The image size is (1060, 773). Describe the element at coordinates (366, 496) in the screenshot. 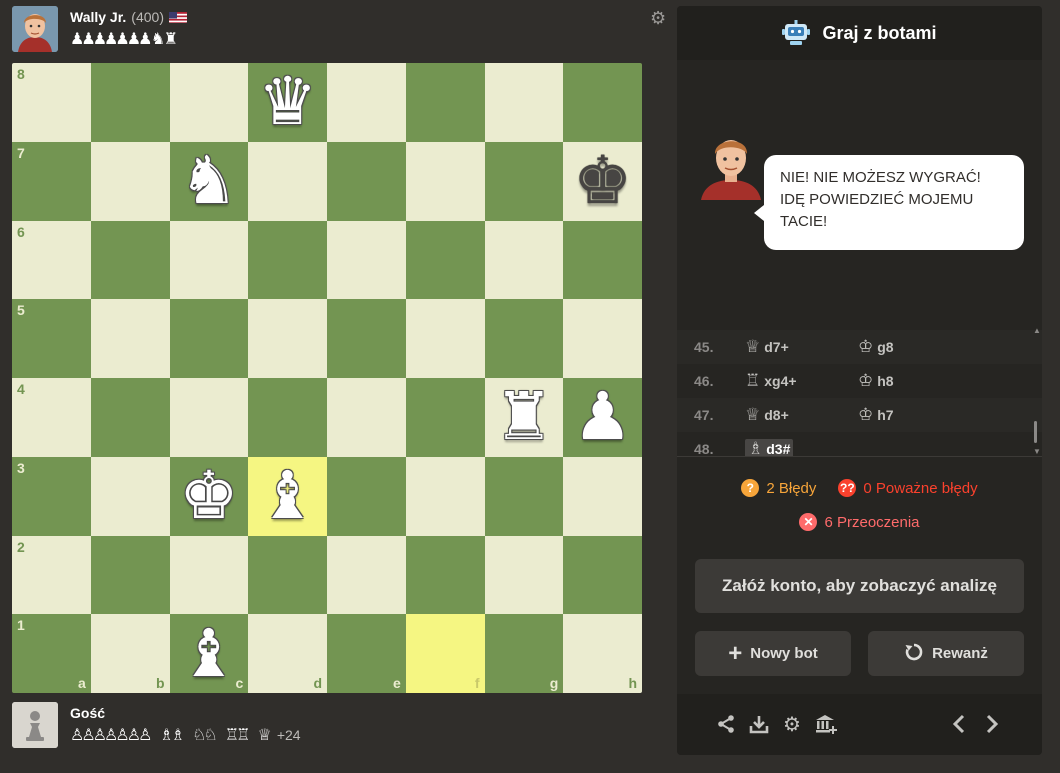

I see `square-e3` at that location.